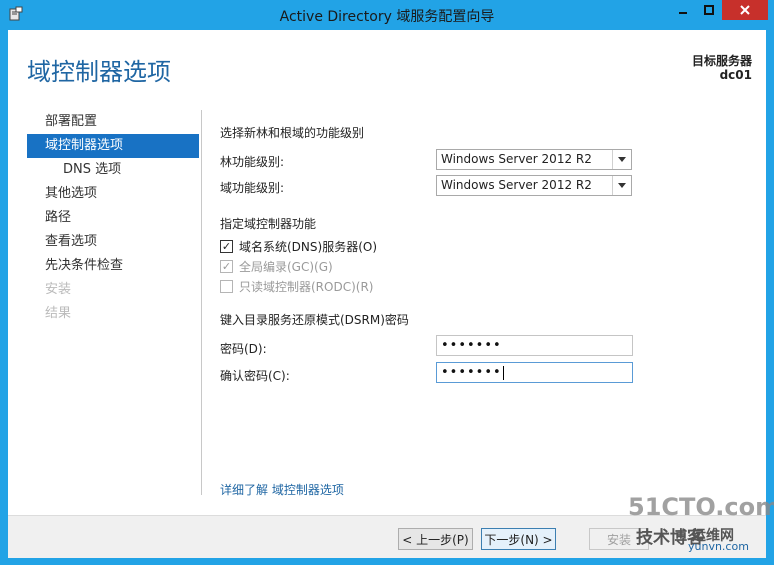  I want to click on minimize-button, so click(683, 10).